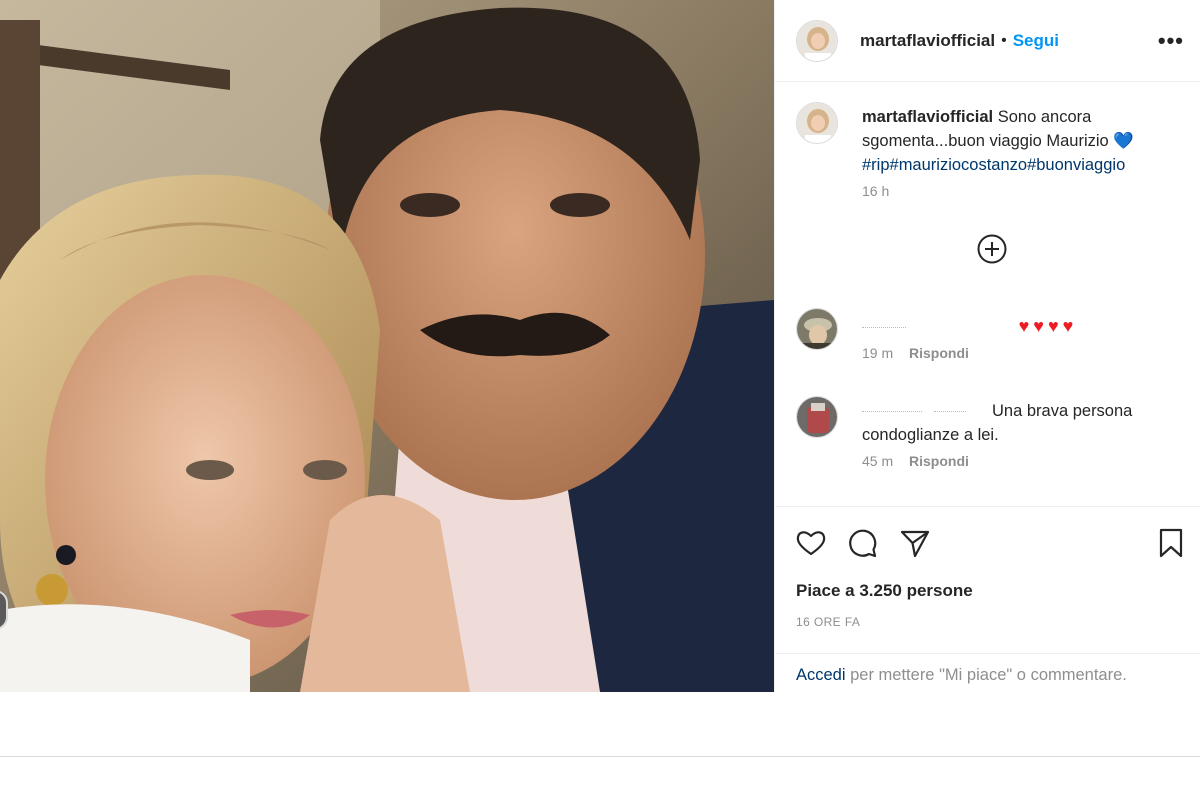  I want to click on post-timestamp: 16 ORE FA, so click(828, 622).